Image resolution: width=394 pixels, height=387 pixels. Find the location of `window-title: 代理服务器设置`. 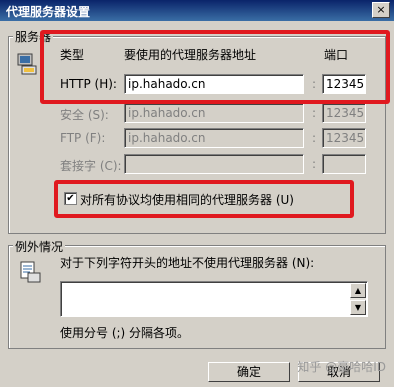

window-title: 代理服务器设置 is located at coordinates (48, 12).